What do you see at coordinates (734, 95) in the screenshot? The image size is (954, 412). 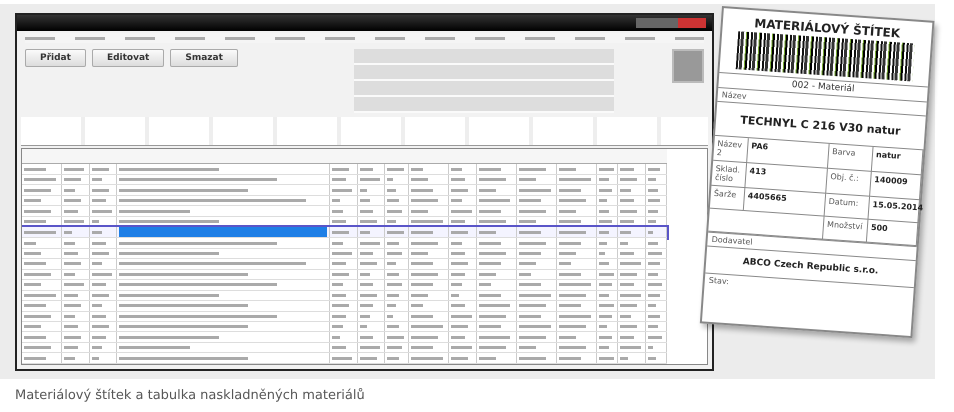 I see `field-label: Název` at bounding box center [734, 95].